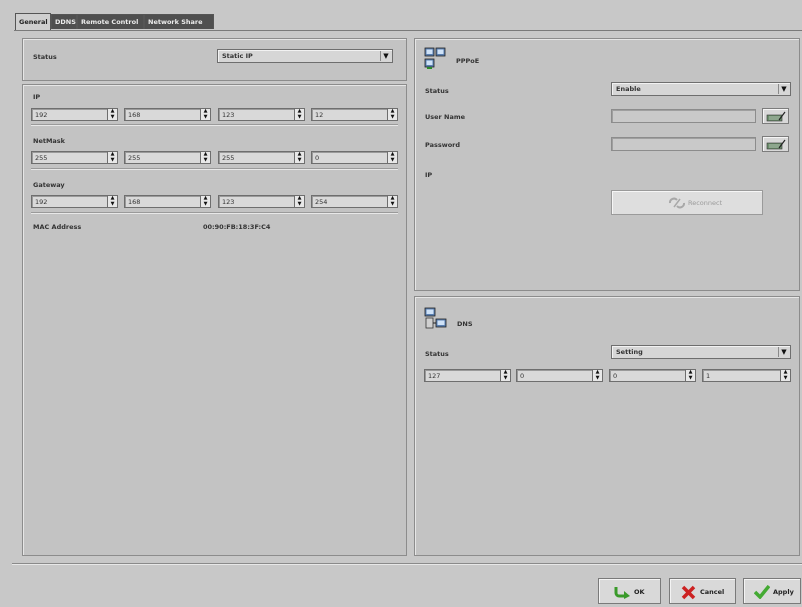 The width and height of the screenshot is (802, 607). I want to click on dns-octet-1-value: 127, so click(434, 376).